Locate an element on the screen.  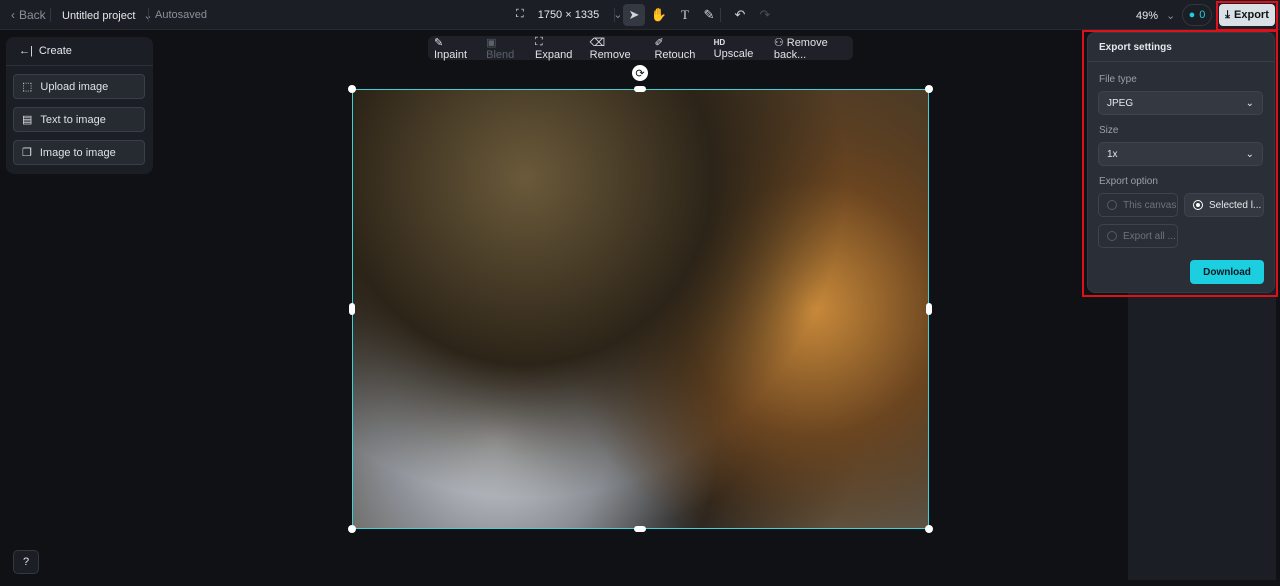
rotate-handle: ⟳ is located at coordinates (640, 73).